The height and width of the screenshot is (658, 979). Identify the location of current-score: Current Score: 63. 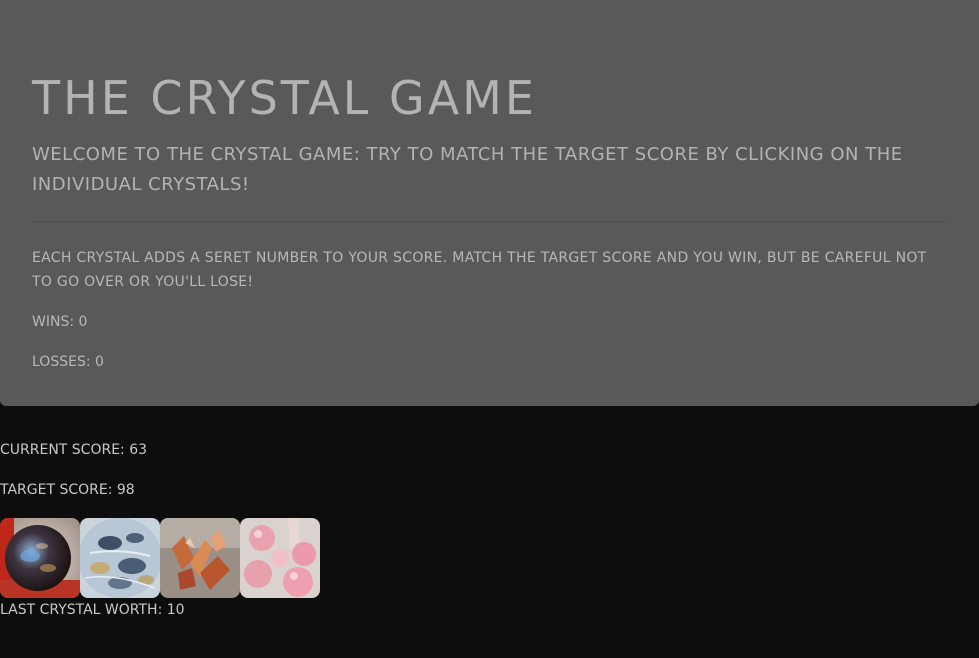
(74, 450).